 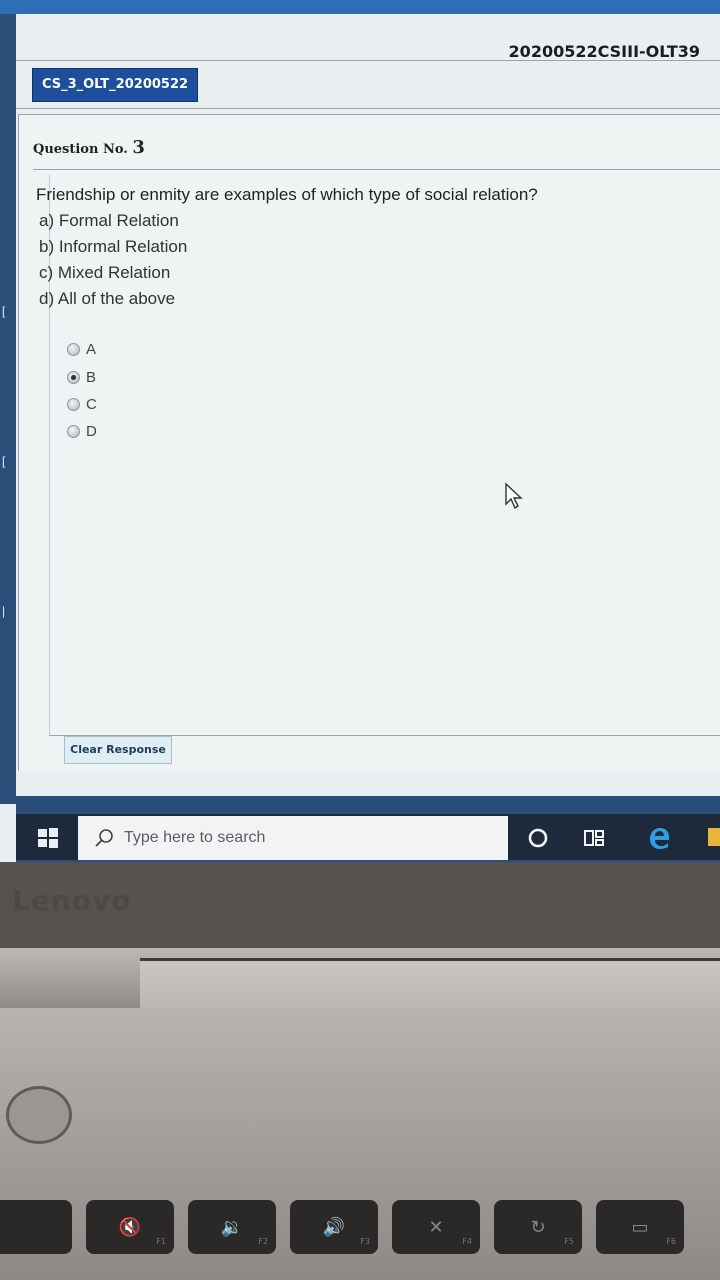 I want to click on f4-key: ✕ F4, so click(x=436, y=1227).